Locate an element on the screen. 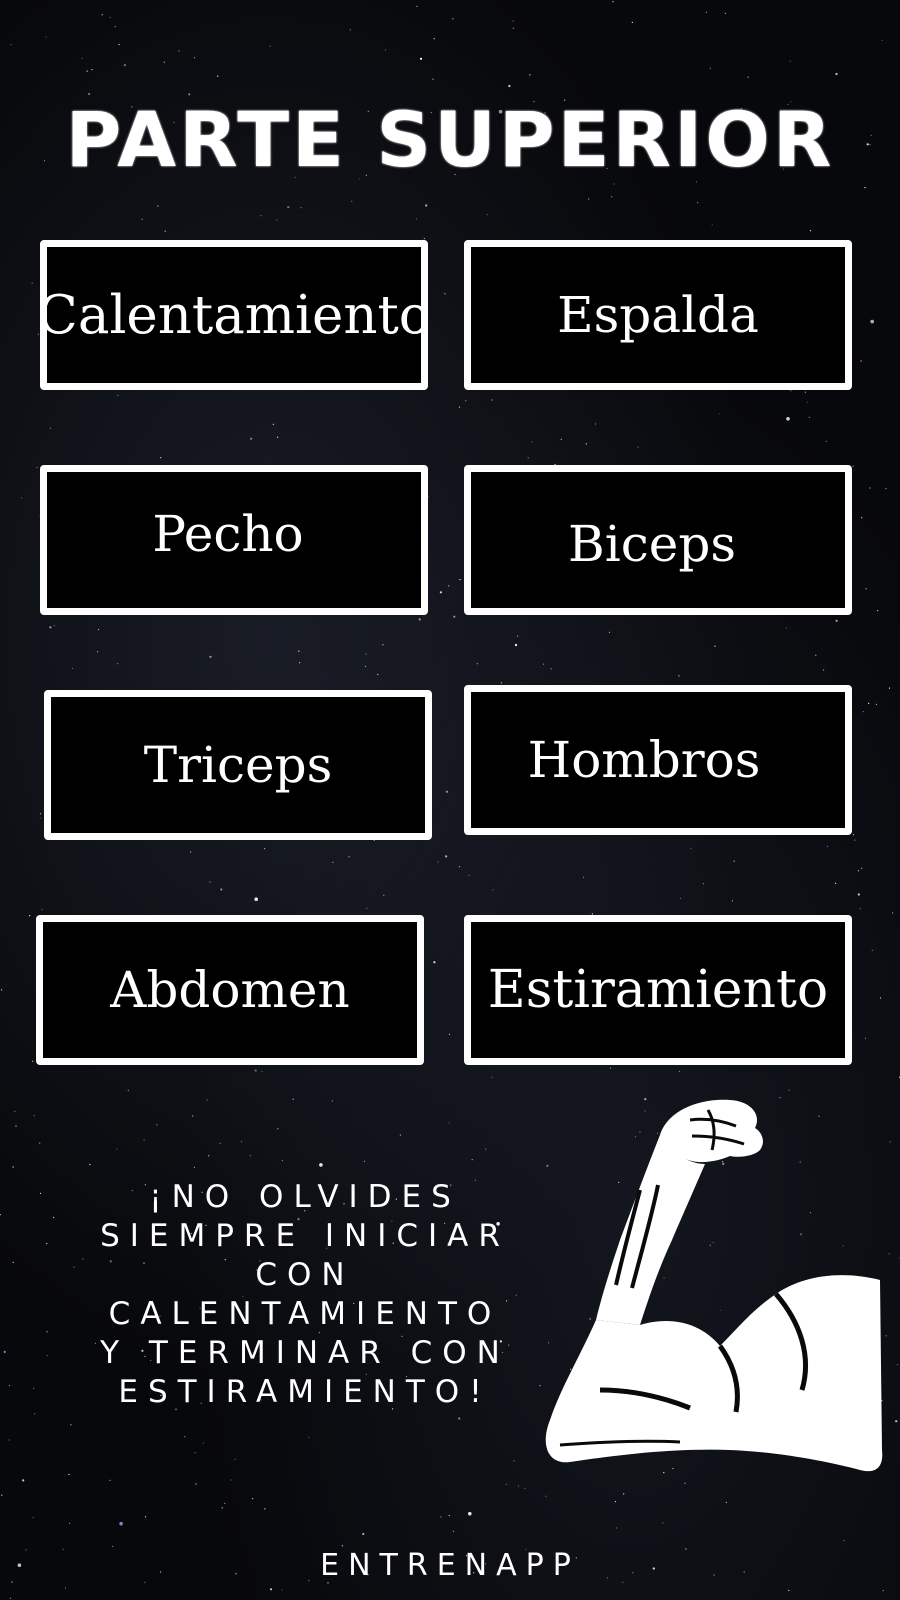 The width and height of the screenshot is (900, 1600). brand-footer: ENTRENAPP is located at coordinates (450, 1565).